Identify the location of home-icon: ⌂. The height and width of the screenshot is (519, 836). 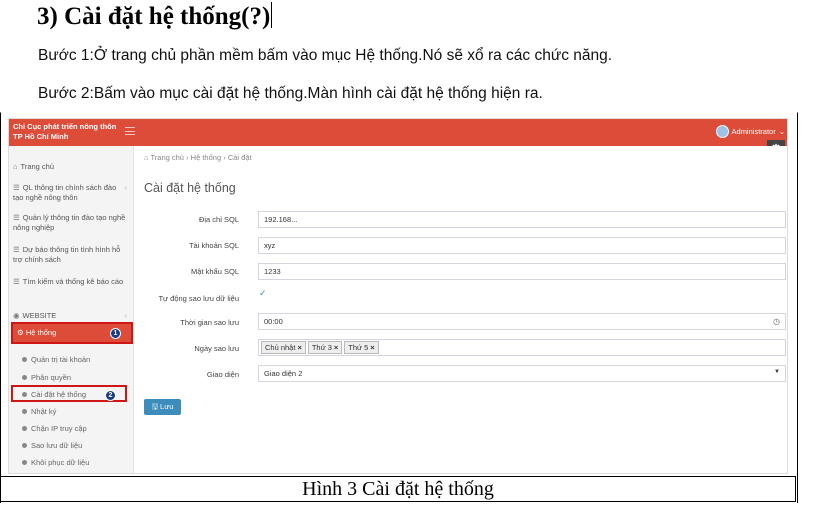
(15, 166).